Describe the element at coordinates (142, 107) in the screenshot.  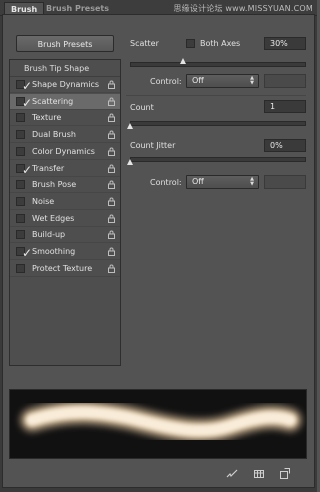
I see `count-label: Count` at that location.